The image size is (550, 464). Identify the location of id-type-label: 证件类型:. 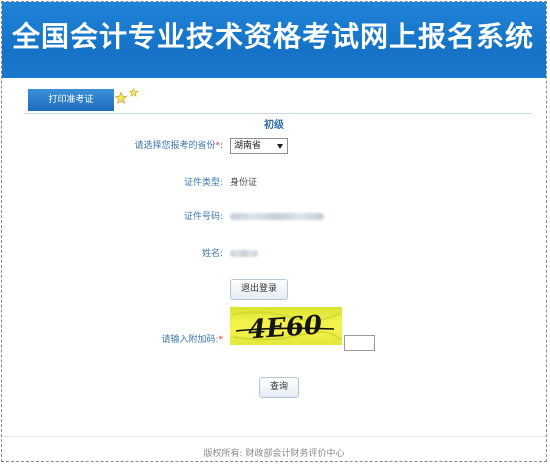
(203, 183).